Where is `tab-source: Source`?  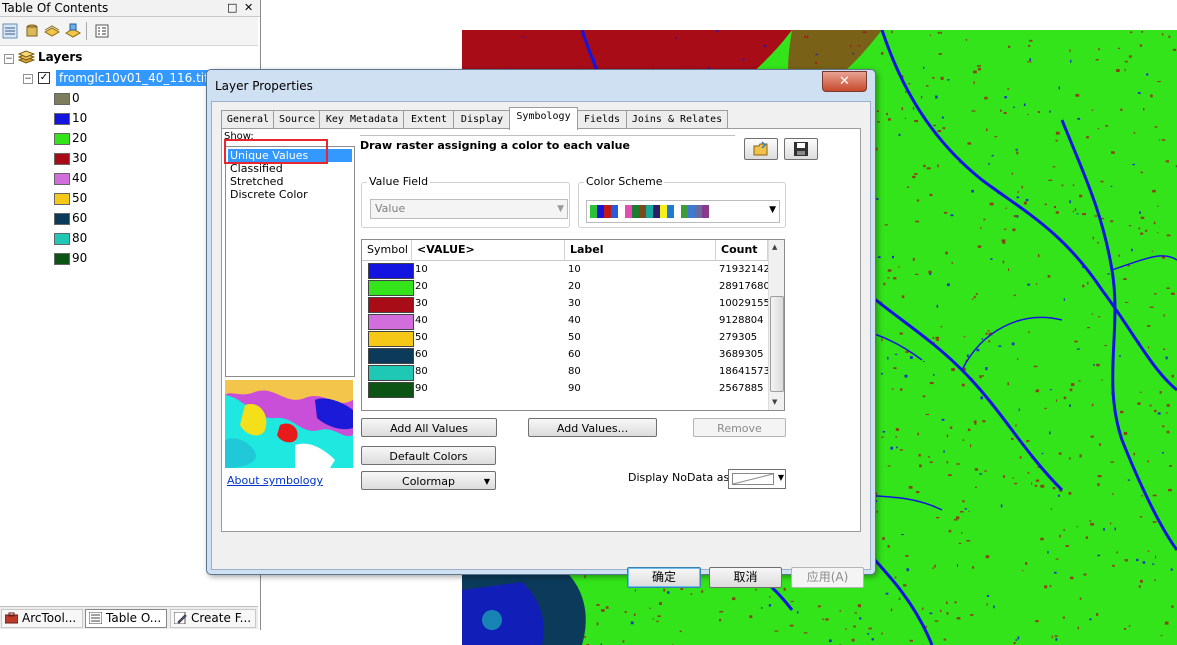
tab-source: Source is located at coordinates (297, 119).